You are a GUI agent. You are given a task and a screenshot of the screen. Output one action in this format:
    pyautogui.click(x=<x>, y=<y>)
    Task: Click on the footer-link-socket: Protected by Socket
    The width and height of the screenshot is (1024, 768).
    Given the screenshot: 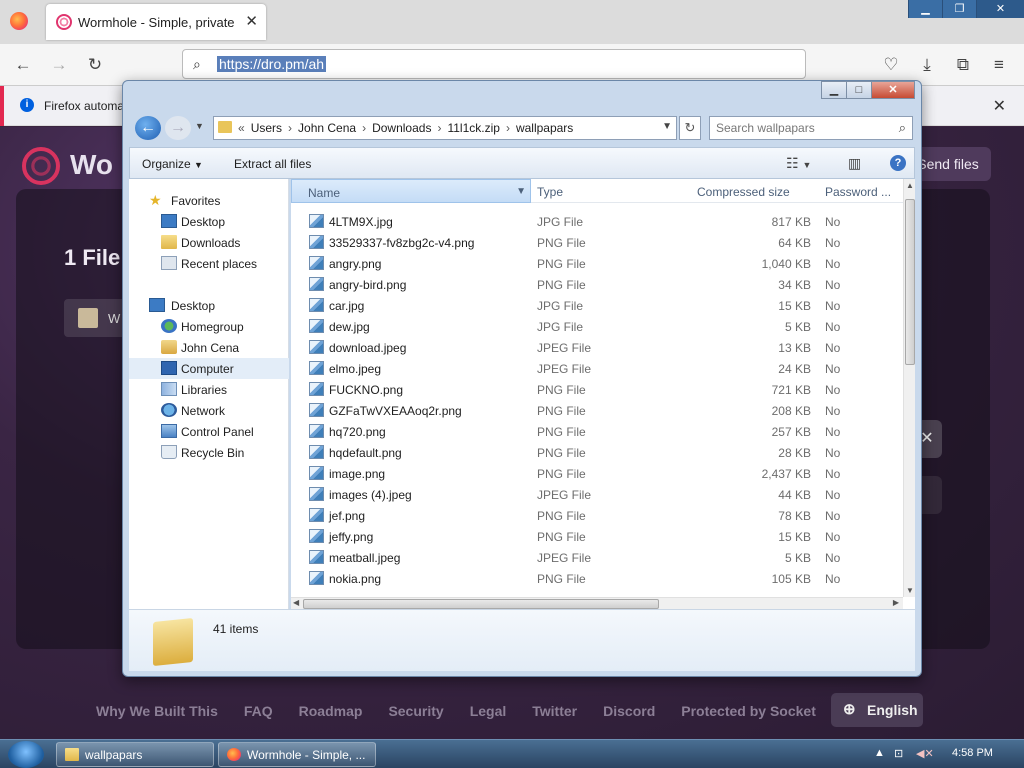 What is the action you would take?
    pyautogui.click(x=748, y=711)
    